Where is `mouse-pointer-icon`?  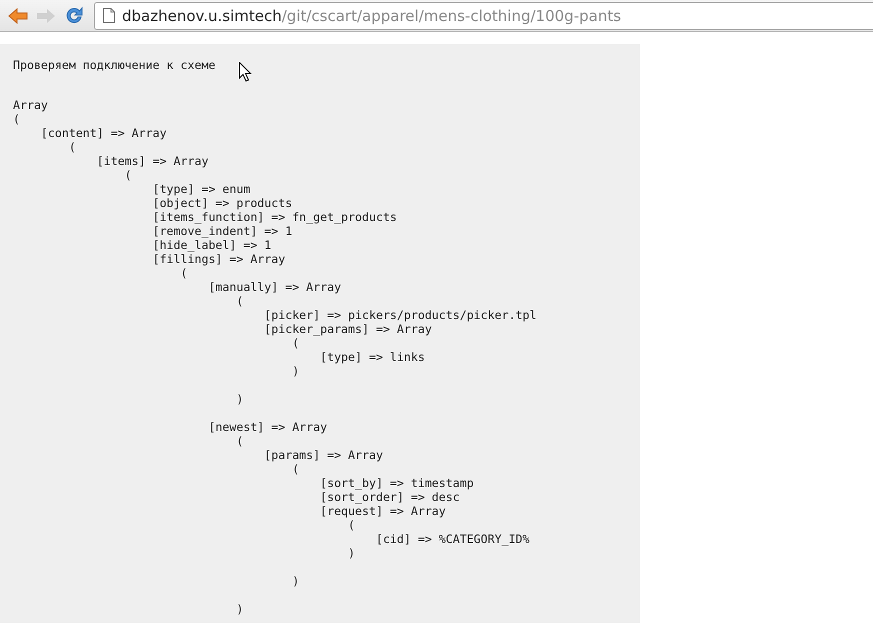 mouse-pointer-icon is located at coordinates (245, 72).